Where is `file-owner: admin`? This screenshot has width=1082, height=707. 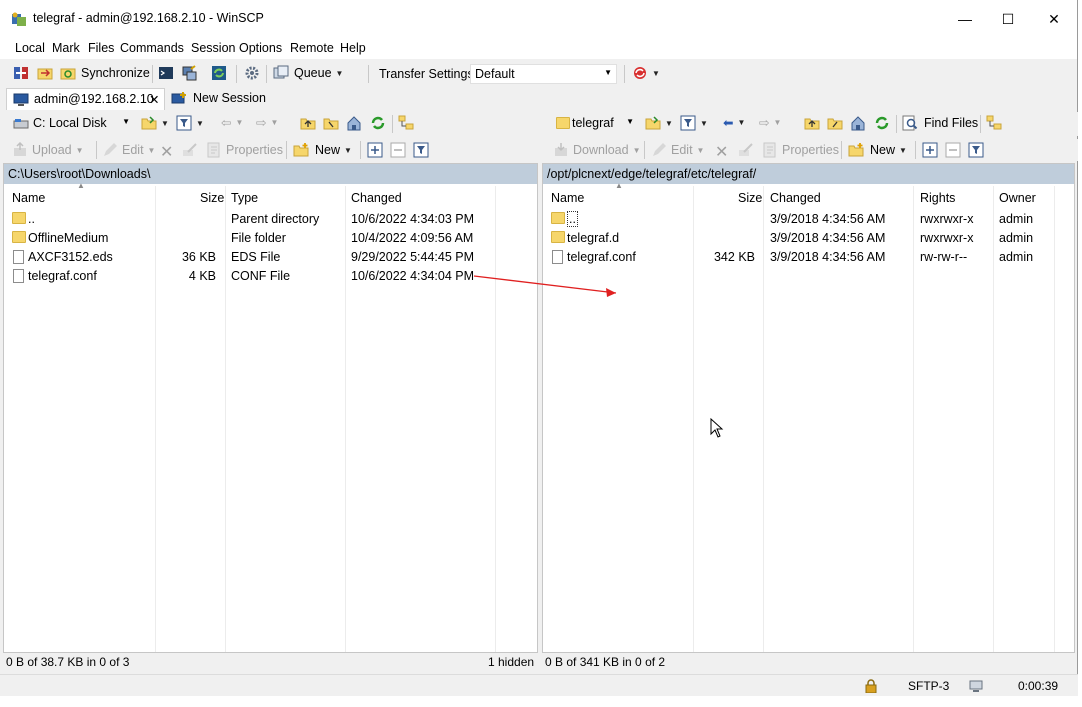 file-owner: admin is located at coordinates (1016, 257).